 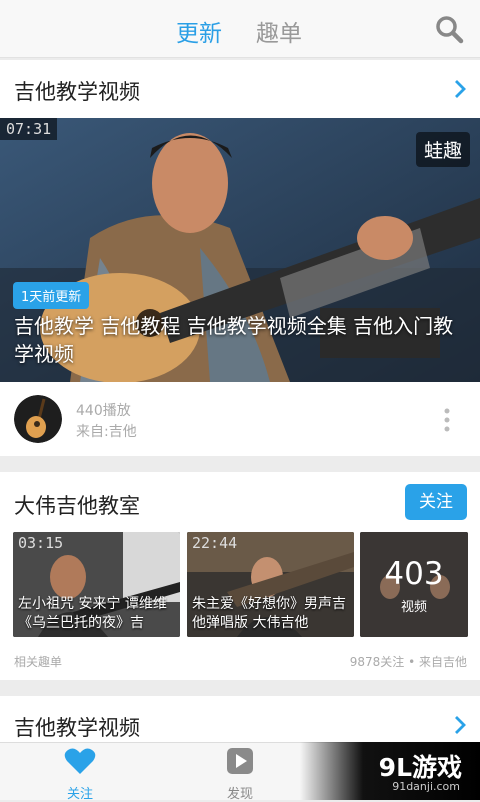 What do you see at coordinates (420, 767) in the screenshot?
I see `brand-logo: 9L游戏` at bounding box center [420, 767].